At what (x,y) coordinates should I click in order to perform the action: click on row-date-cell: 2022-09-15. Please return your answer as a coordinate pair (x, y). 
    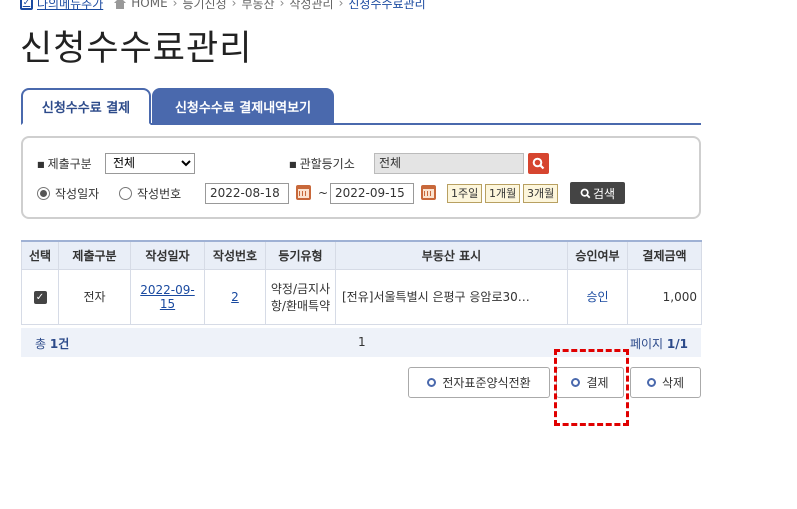
    Looking at the image, I should click on (167, 296).